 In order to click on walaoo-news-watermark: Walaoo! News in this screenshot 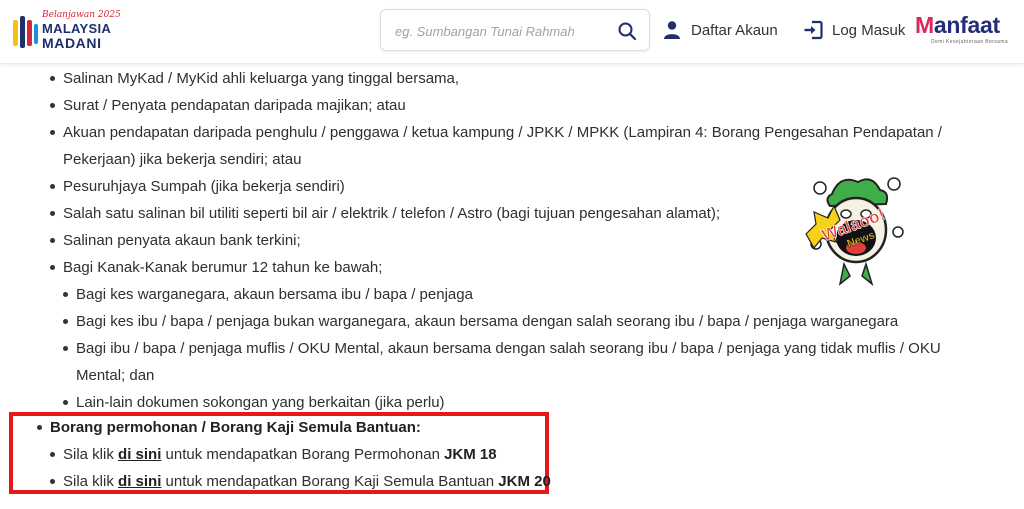, I will do `click(854, 232)`.